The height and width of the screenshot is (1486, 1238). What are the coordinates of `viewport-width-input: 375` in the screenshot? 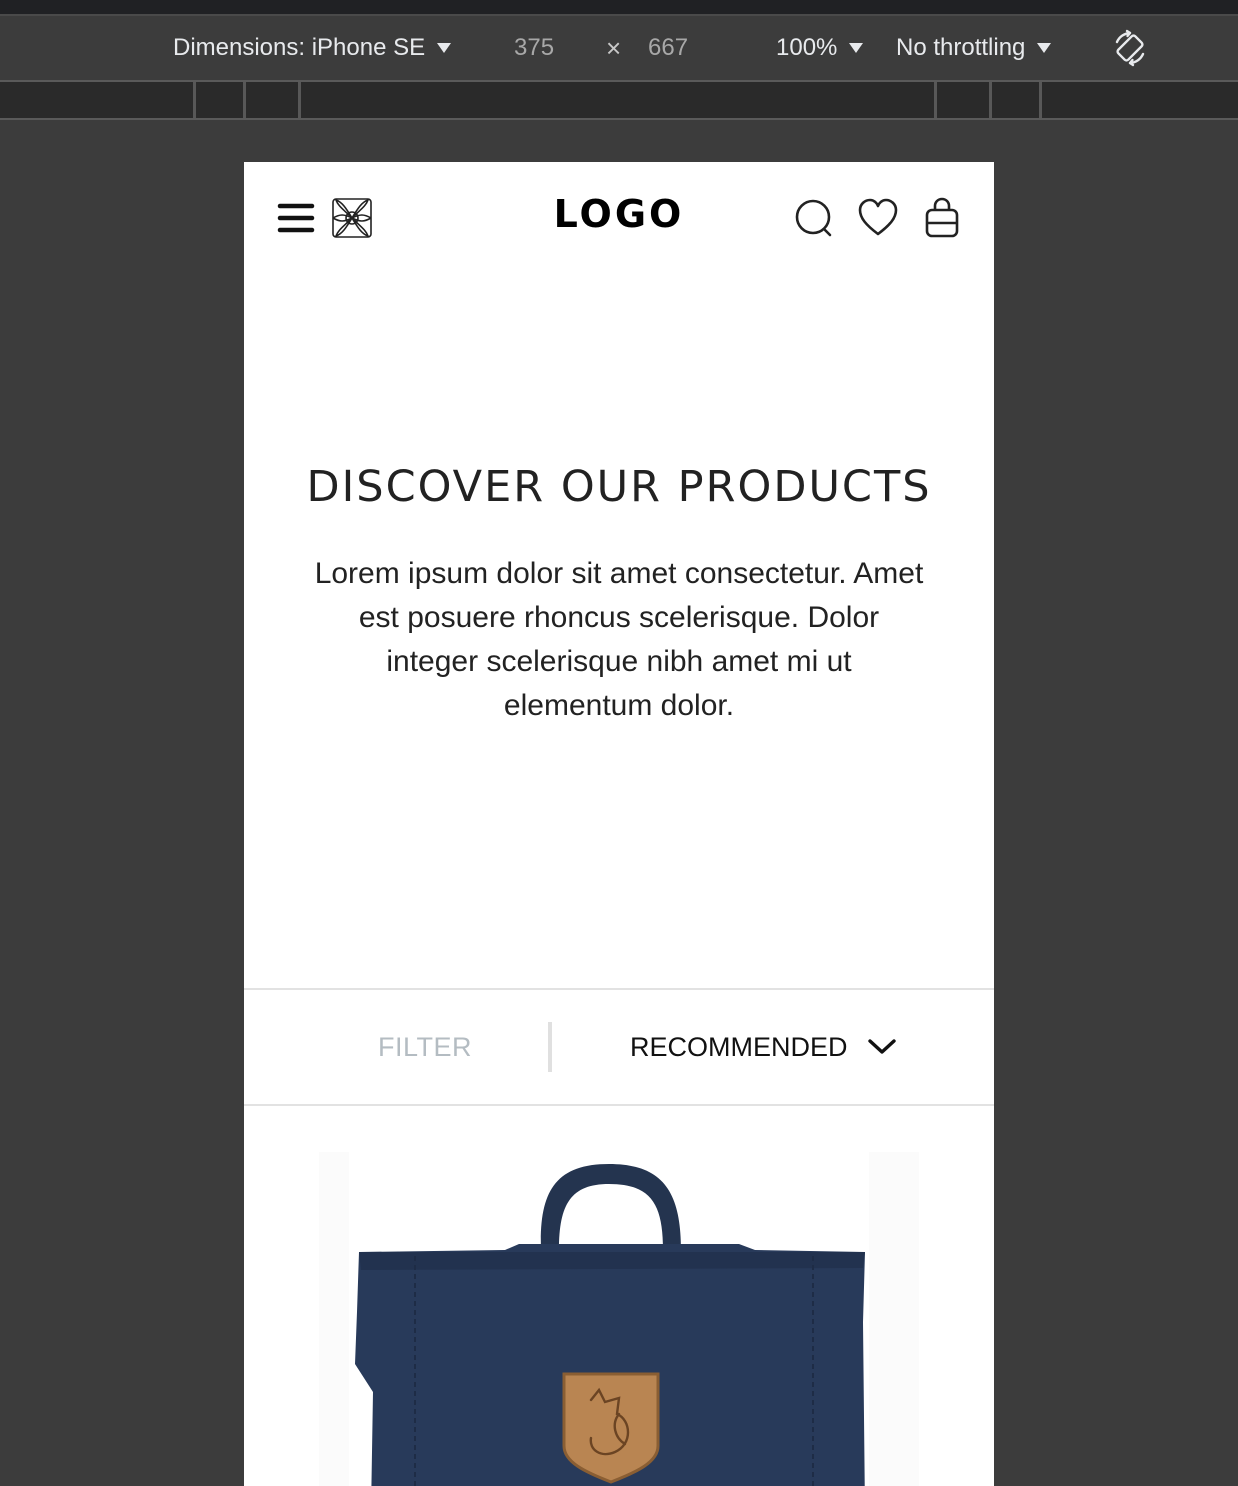 It's located at (534, 48).